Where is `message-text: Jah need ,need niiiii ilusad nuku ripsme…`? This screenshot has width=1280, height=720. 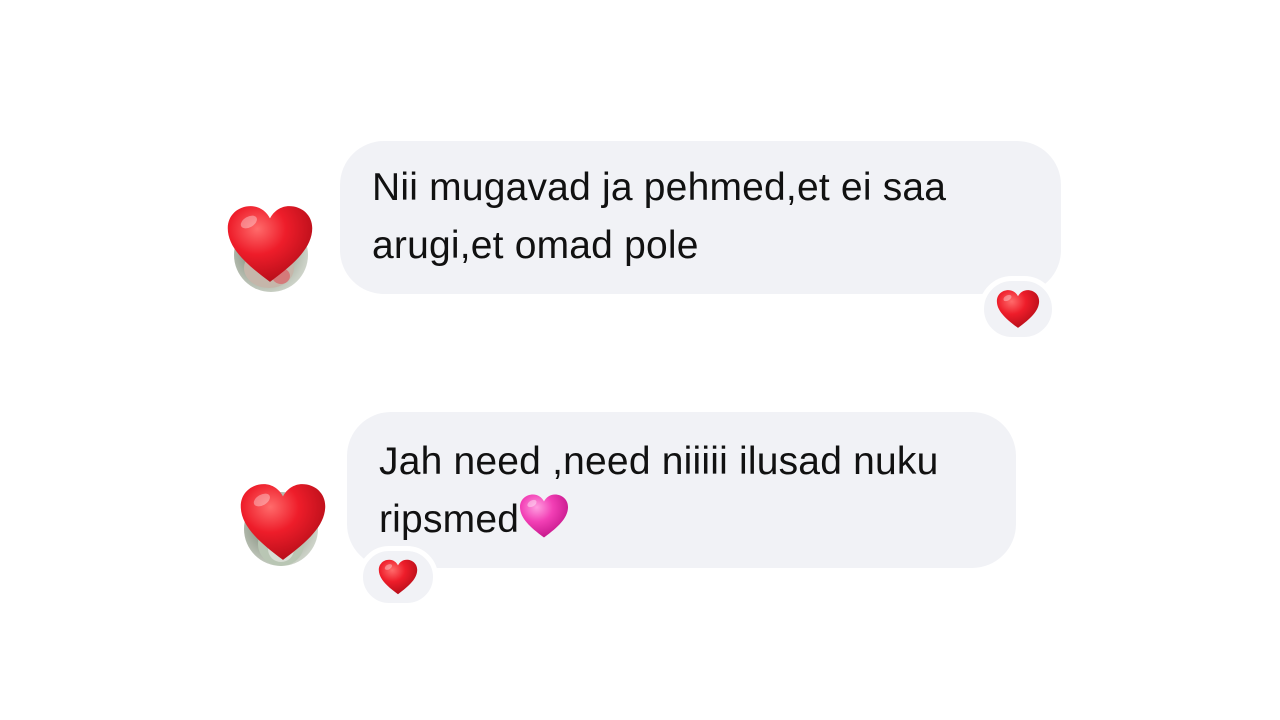
message-text: Jah need ,need niiiii ilusad nuku ripsme… is located at coordinates (659, 491).